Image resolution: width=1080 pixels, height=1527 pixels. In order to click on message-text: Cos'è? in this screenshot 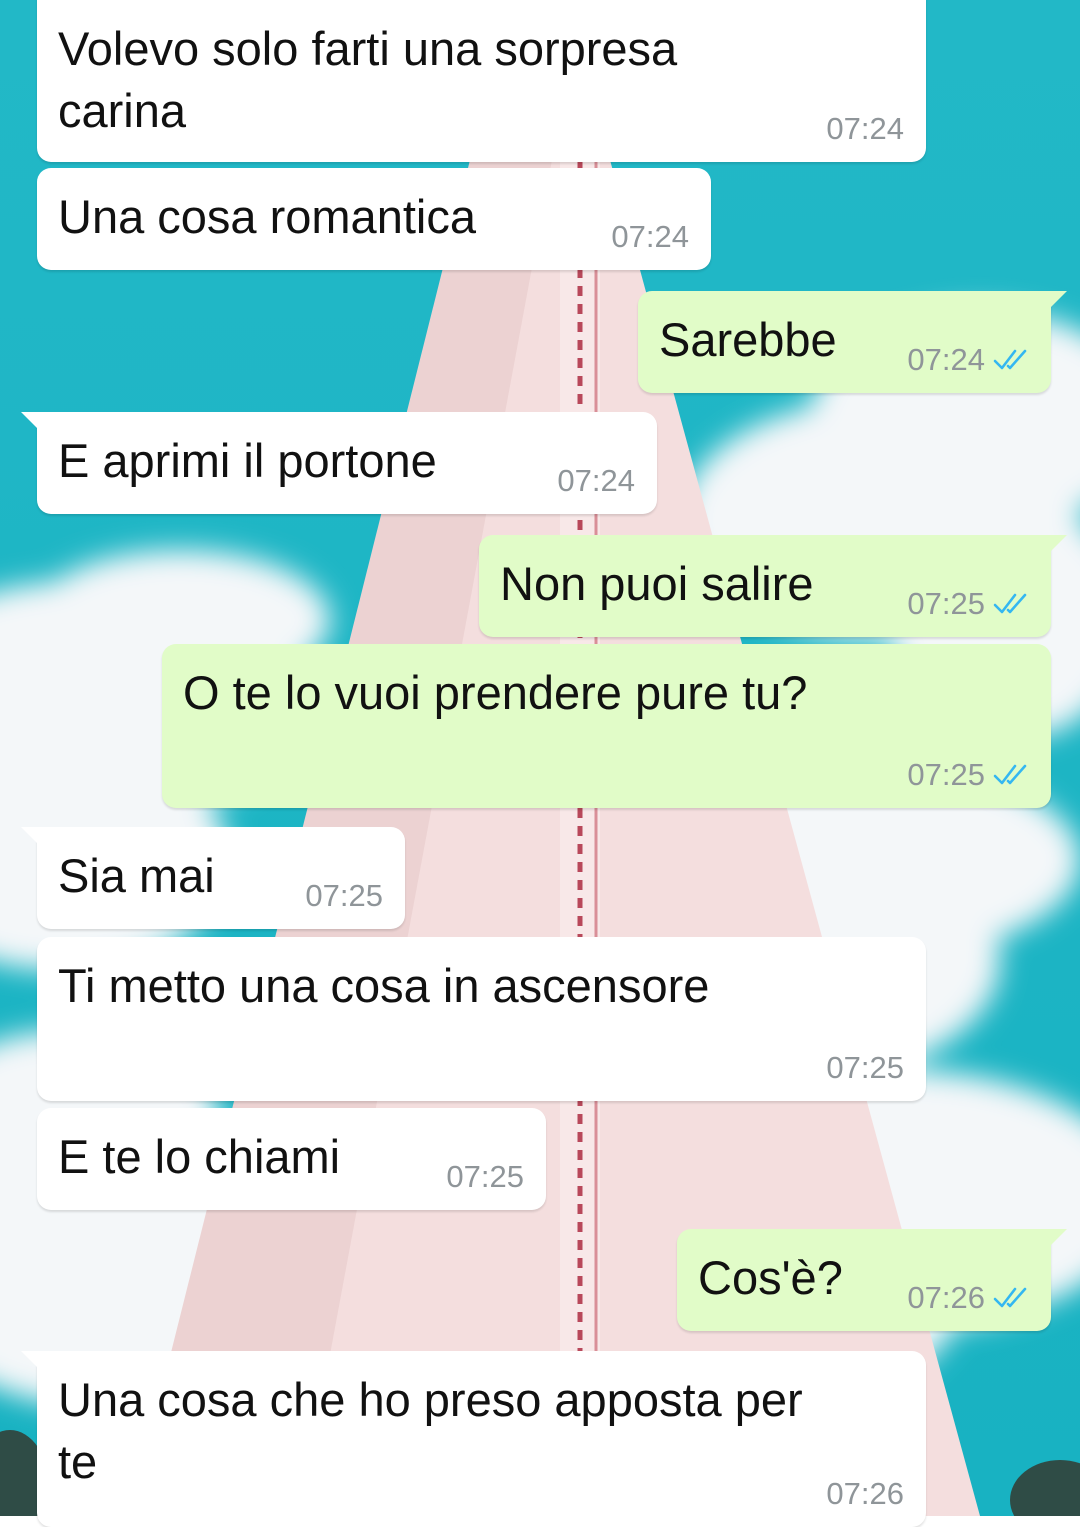, I will do `click(770, 1277)`.